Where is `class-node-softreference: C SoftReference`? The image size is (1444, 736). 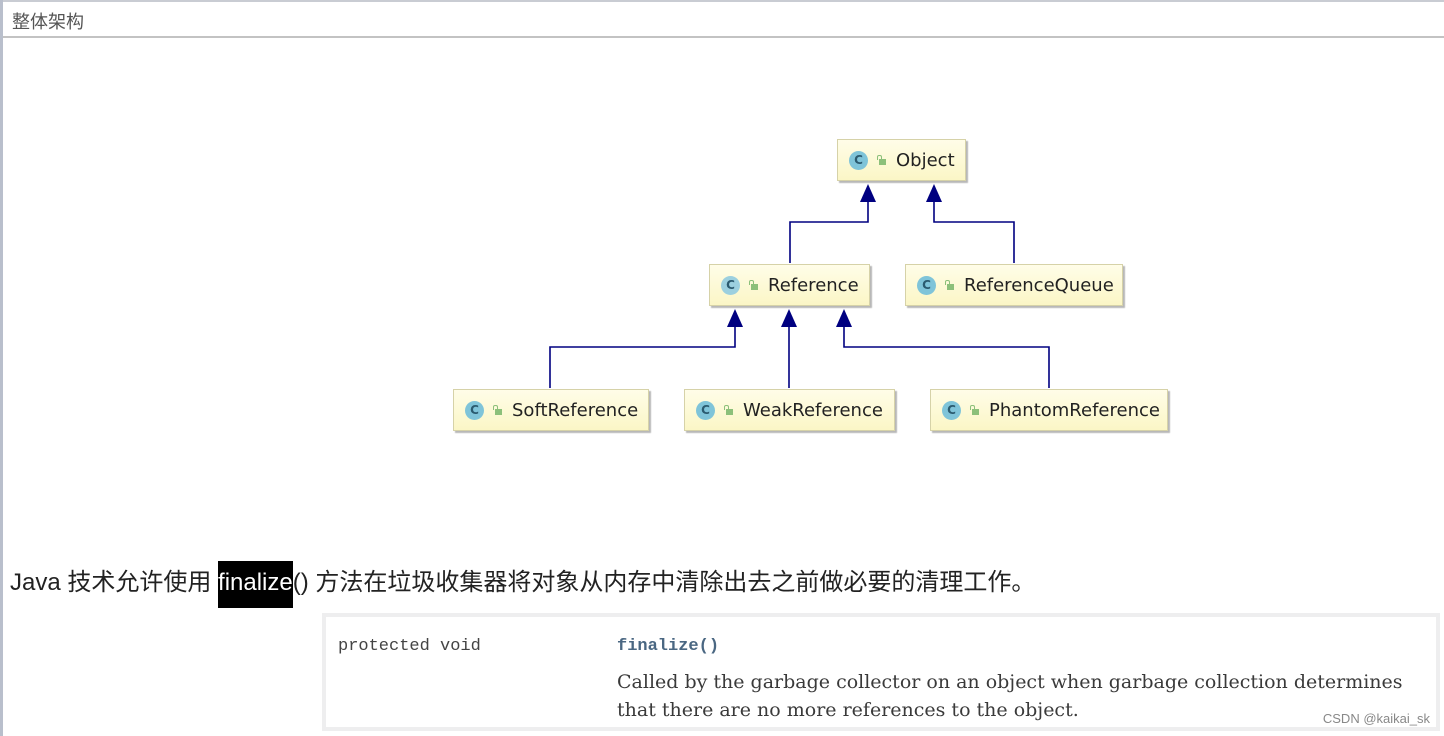 class-node-softreference: C SoftReference is located at coordinates (551, 410).